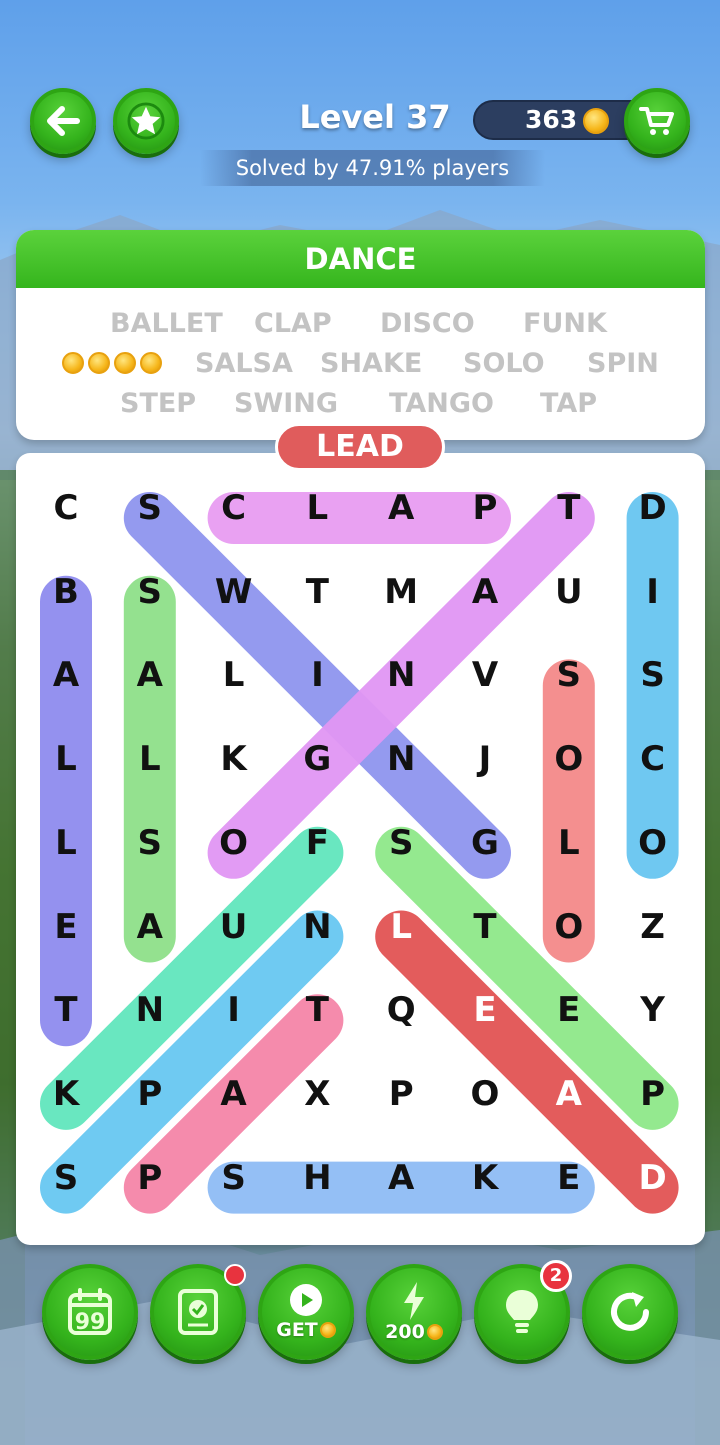 This screenshot has width=720, height=1445. Describe the element at coordinates (504, 363) in the screenshot. I see `word-solo: SOLO` at that location.